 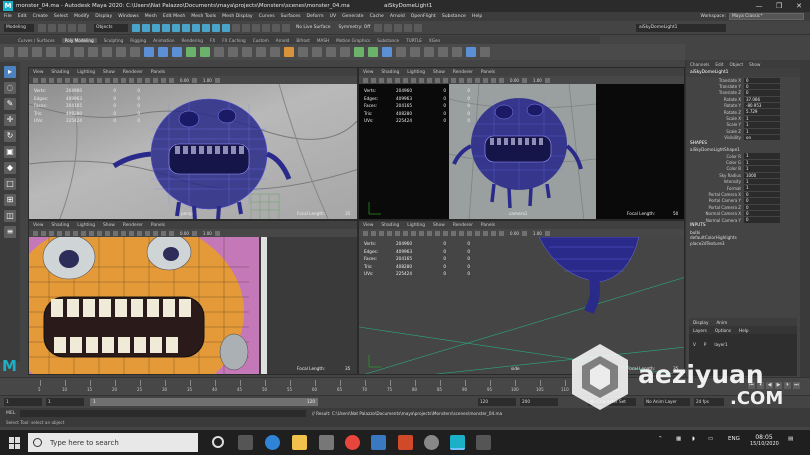 I want to click on network-icon: ▦, so click(x=678, y=439).